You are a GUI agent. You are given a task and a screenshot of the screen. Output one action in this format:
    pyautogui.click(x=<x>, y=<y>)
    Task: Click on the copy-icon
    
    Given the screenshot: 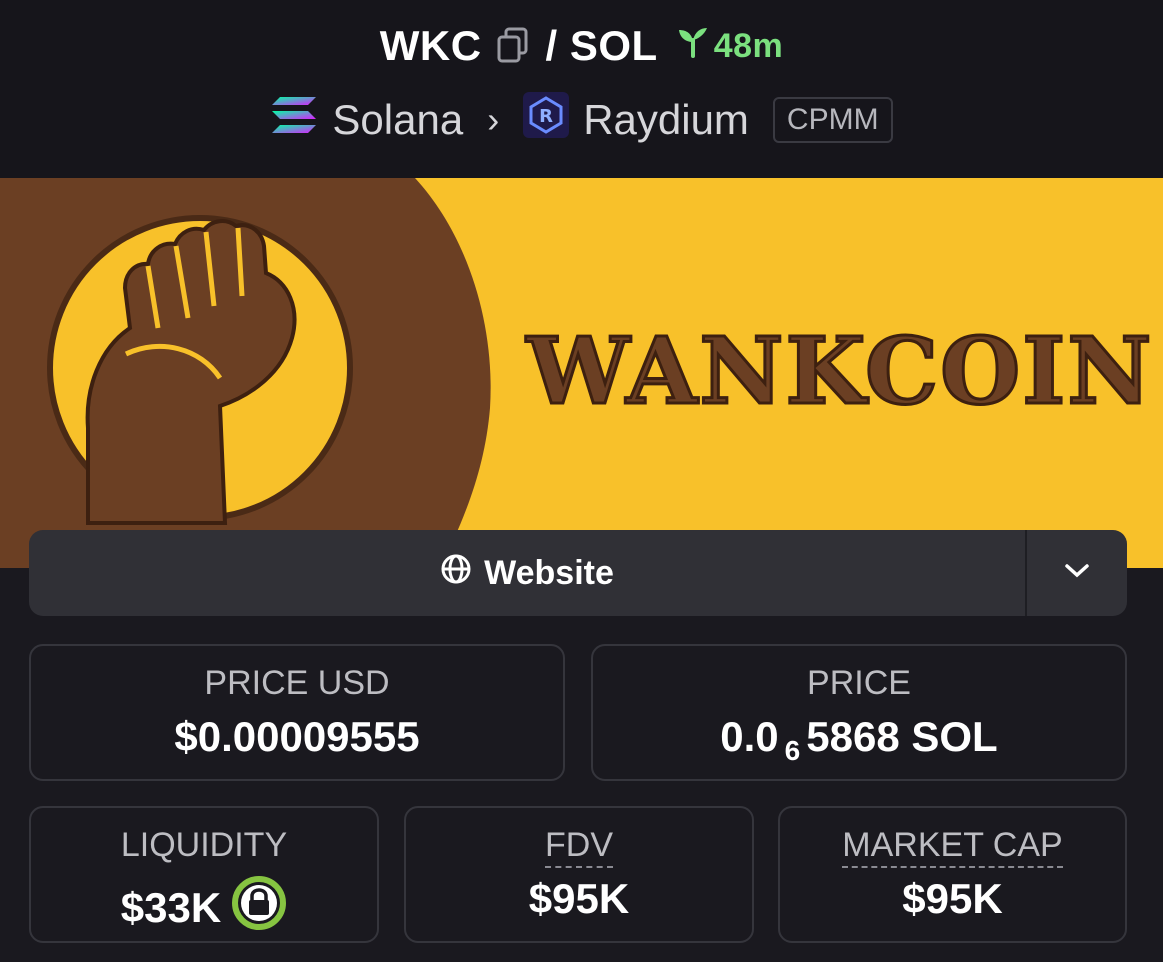 What is the action you would take?
    pyautogui.click(x=513, y=46)
    